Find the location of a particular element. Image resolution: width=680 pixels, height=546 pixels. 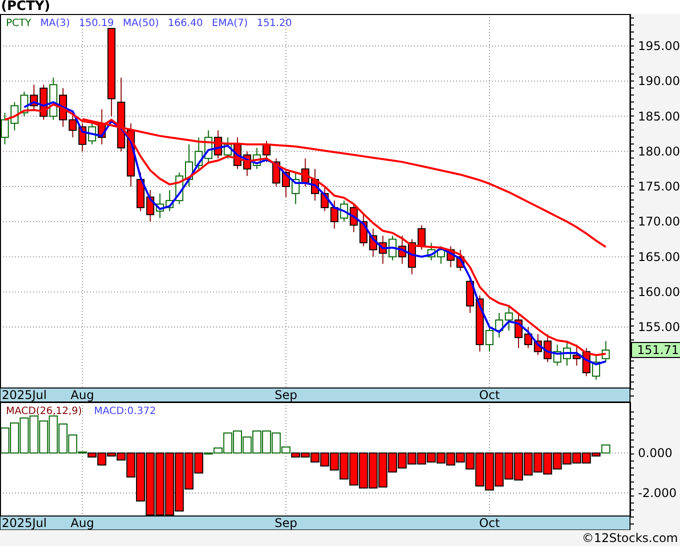

axis-label: -2.000 is located at coordinates (657, 493).